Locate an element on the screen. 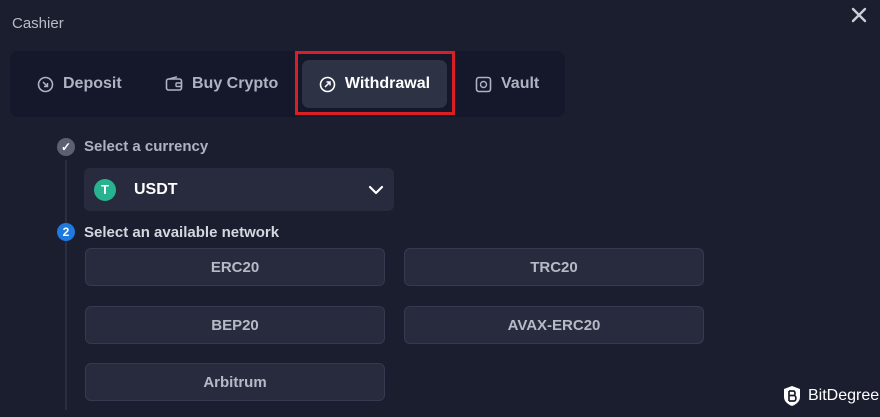  network-button-erc20: ERC20 is located at coordinates (235, 267).